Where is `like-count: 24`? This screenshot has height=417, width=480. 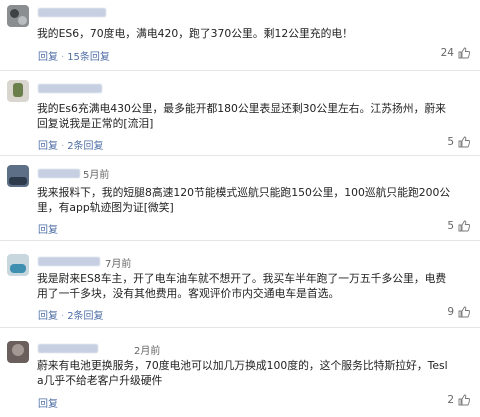
like-count: 24 is located at coordinates (447, 53).